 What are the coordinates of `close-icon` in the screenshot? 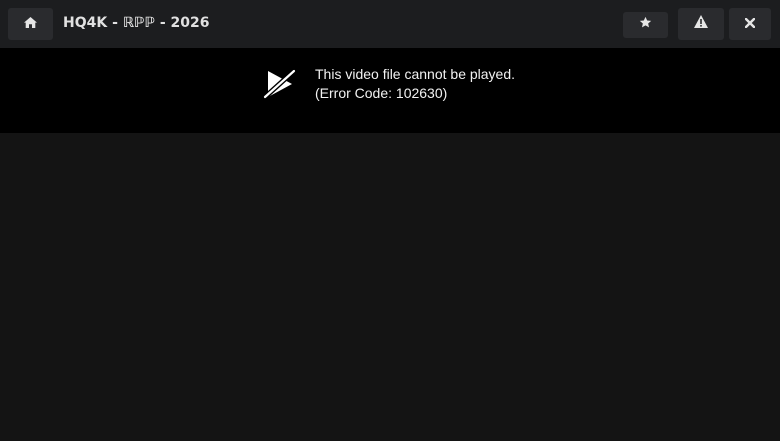 It's located at (750, 24).